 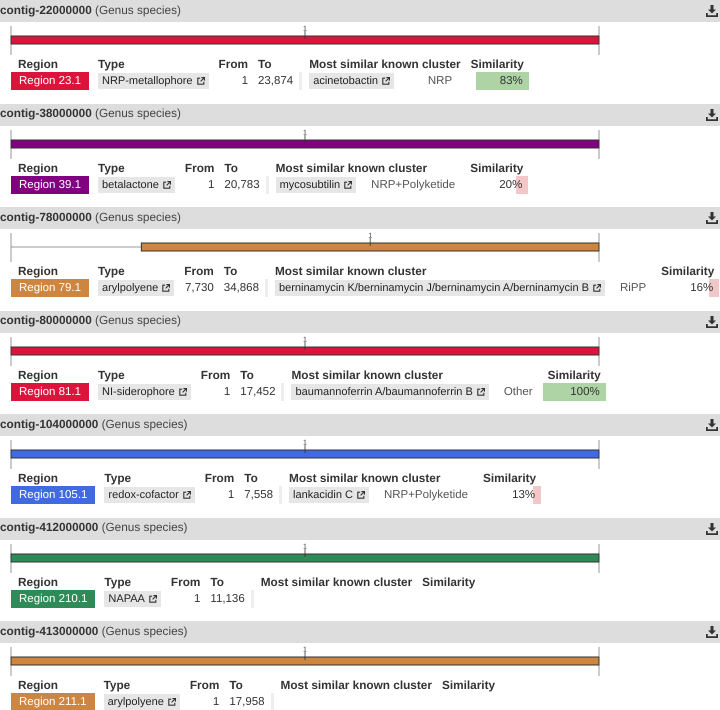 What do you see at coordinates (49, 423) in the screenshot?
I see `contig-name: contig-104000000` at bounding box center [49, 423].